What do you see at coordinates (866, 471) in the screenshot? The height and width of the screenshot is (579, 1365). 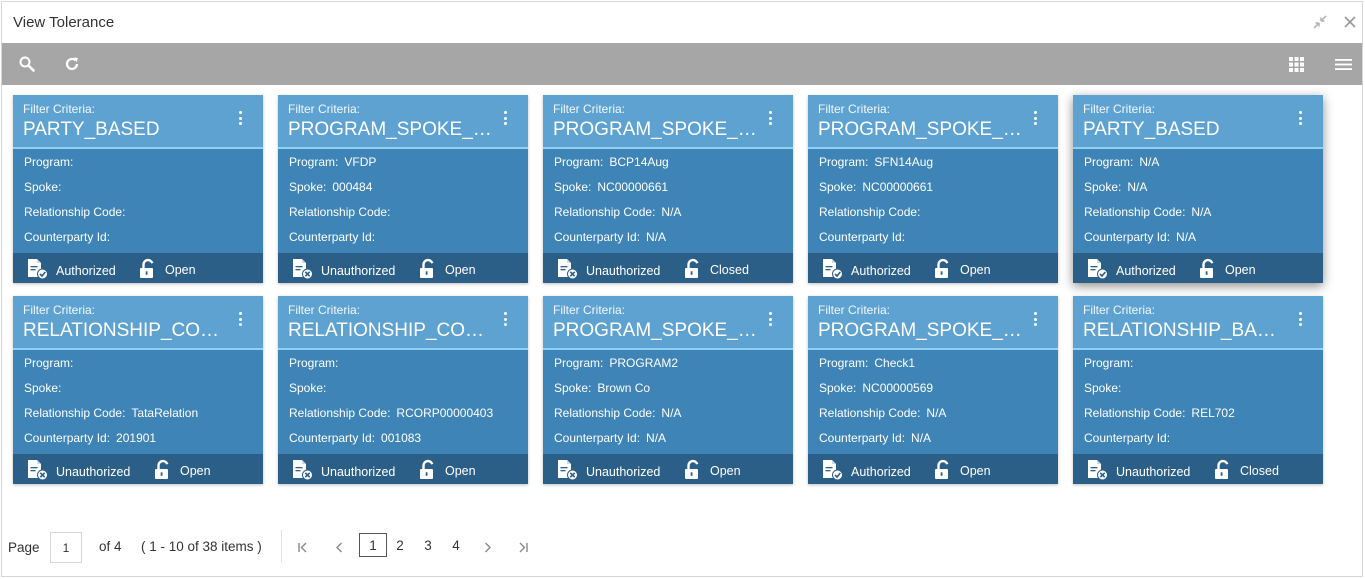 I see `authorization-status: Authorized` at bounding box center [866, 471].